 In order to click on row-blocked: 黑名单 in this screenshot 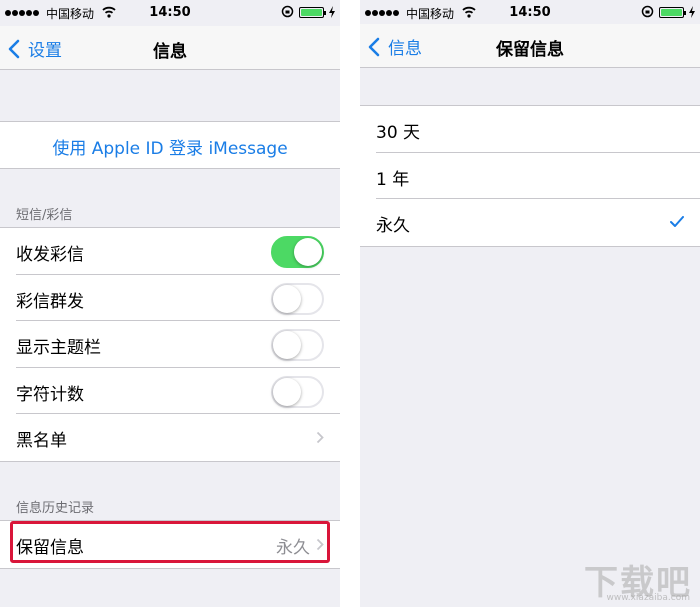, I will do `click(170, 437)`.